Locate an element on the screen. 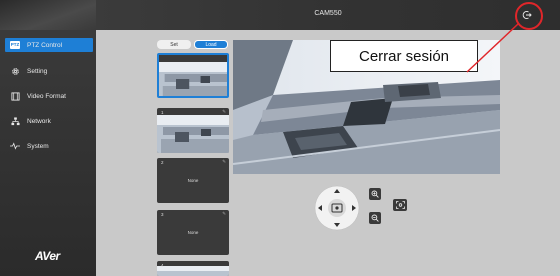 The height and width of the screenshot is (276, 560). preset-item: 4 is located at coordinates (193, 268).